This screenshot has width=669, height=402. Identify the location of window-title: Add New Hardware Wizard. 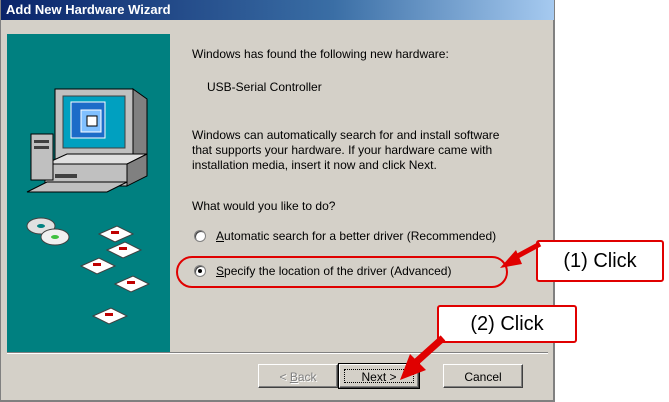
(277, 10).